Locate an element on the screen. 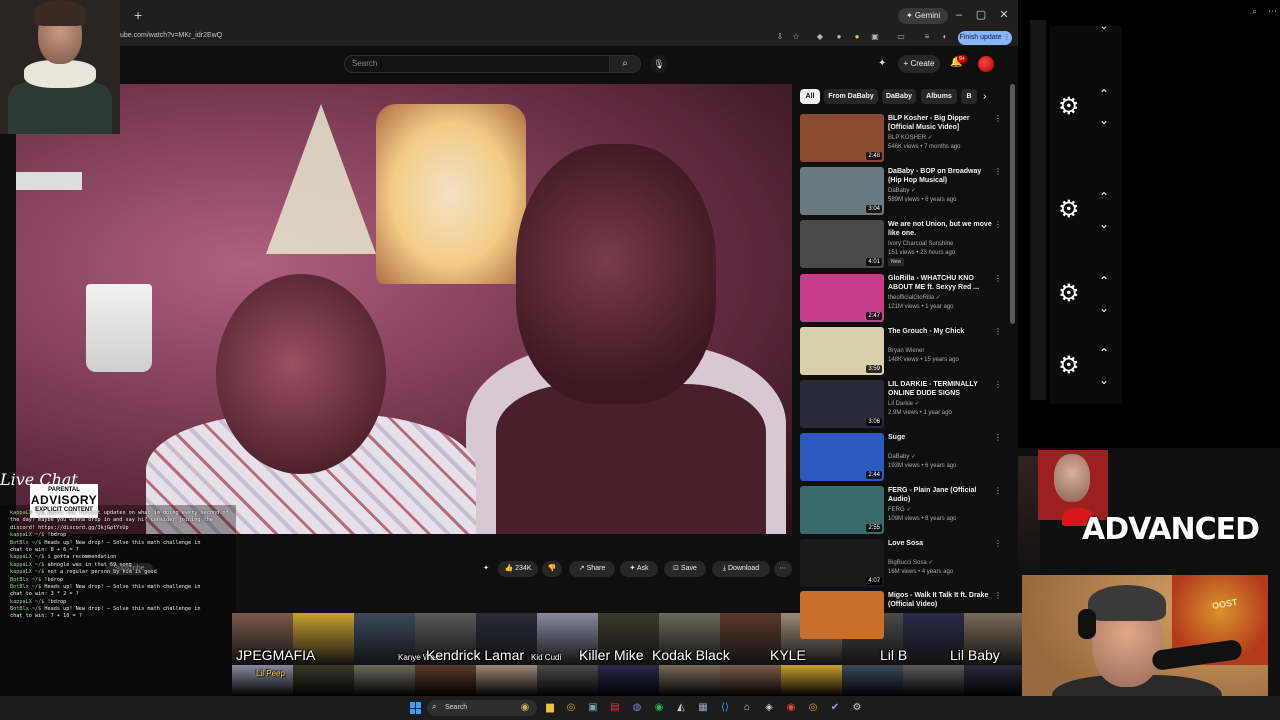 The width and height of the screenshot is (1280, 720). more-actions-button: ⋯ is located at coordinates (783, 569).